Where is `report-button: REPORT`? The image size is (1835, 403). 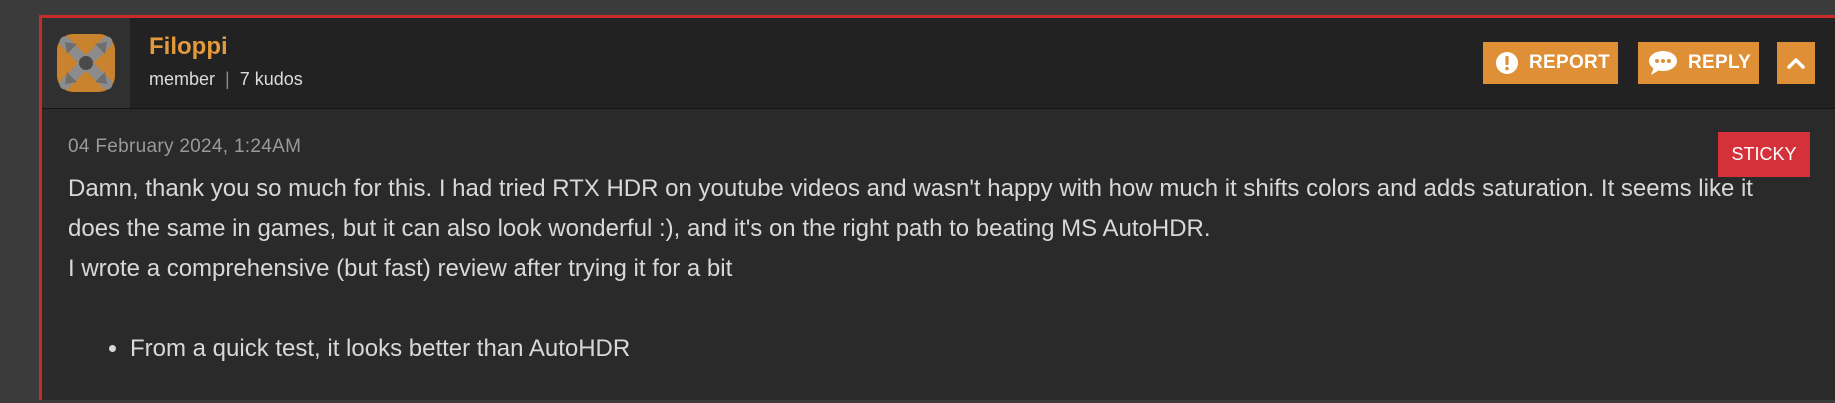 report-button: REPORT is located at coordinates (1550, 63).